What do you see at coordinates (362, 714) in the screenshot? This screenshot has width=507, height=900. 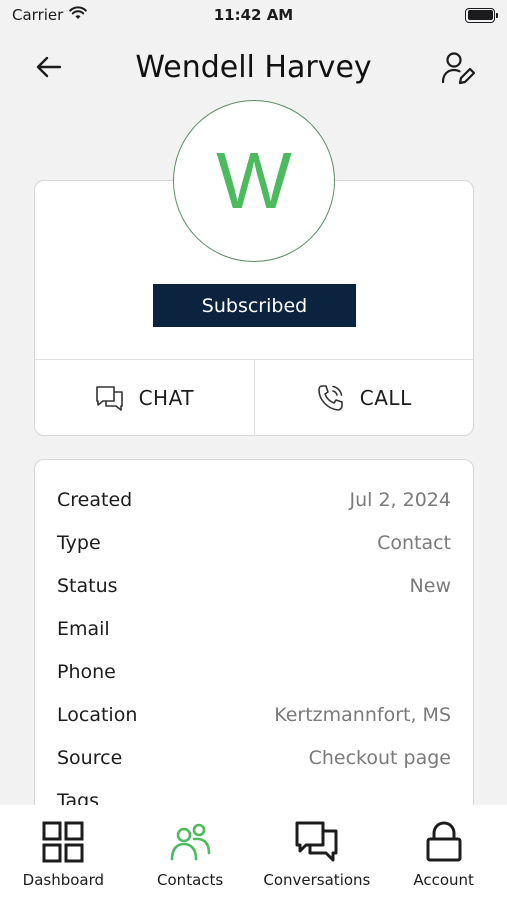 I see `detail-value: Kertzmannfort, MS` at bounding box center [362, 714].